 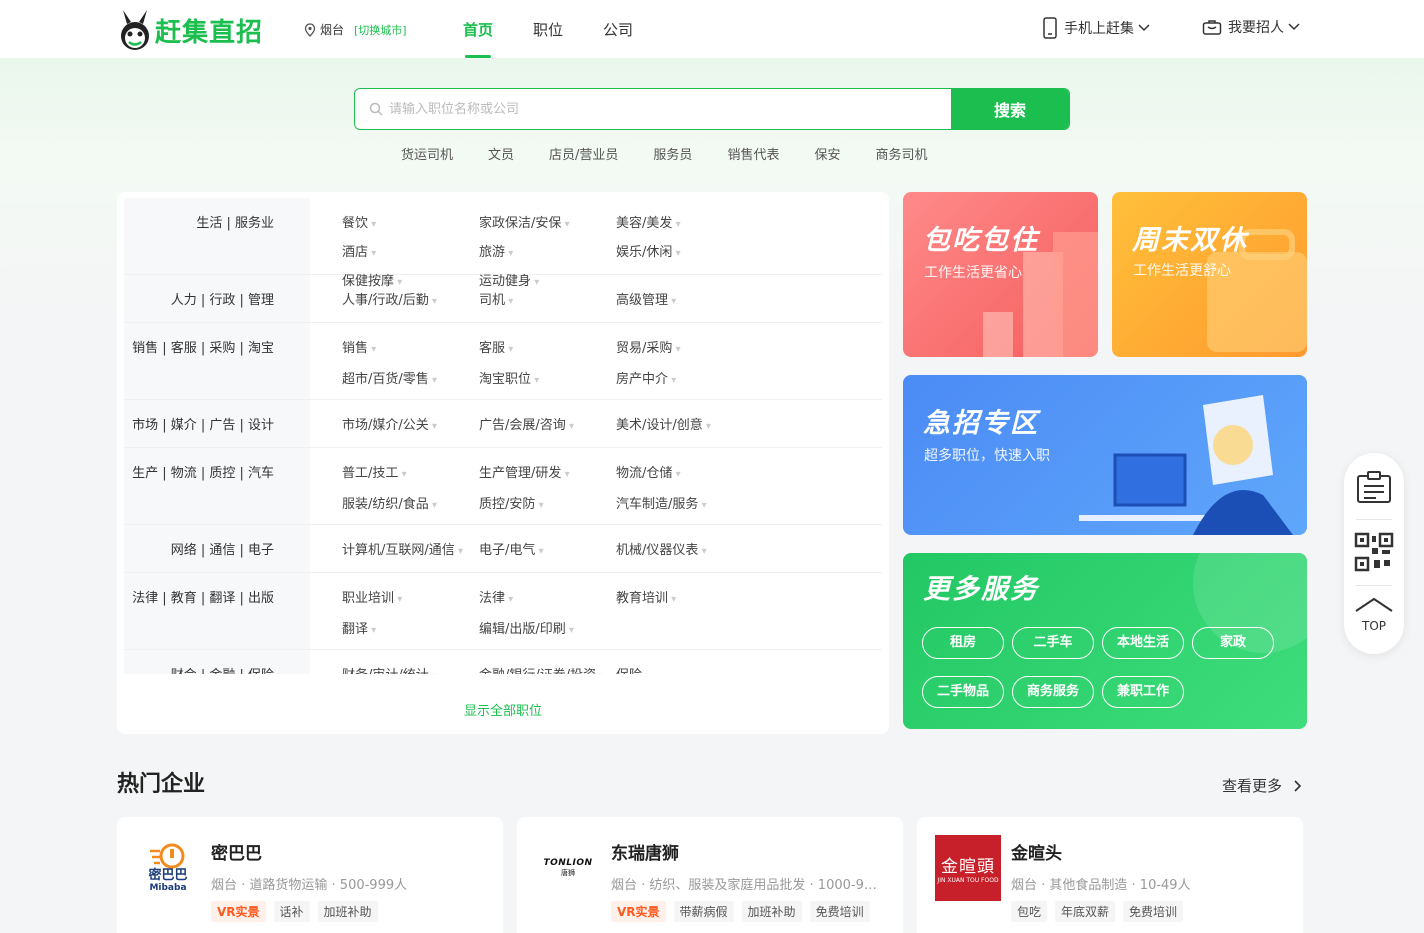 What do you see at coordinates (1101, 885) in the screenshot?
I see `company-meta: 烟台 · 其他食品制造 · 10-49人` at bounding box center [1101, 885].